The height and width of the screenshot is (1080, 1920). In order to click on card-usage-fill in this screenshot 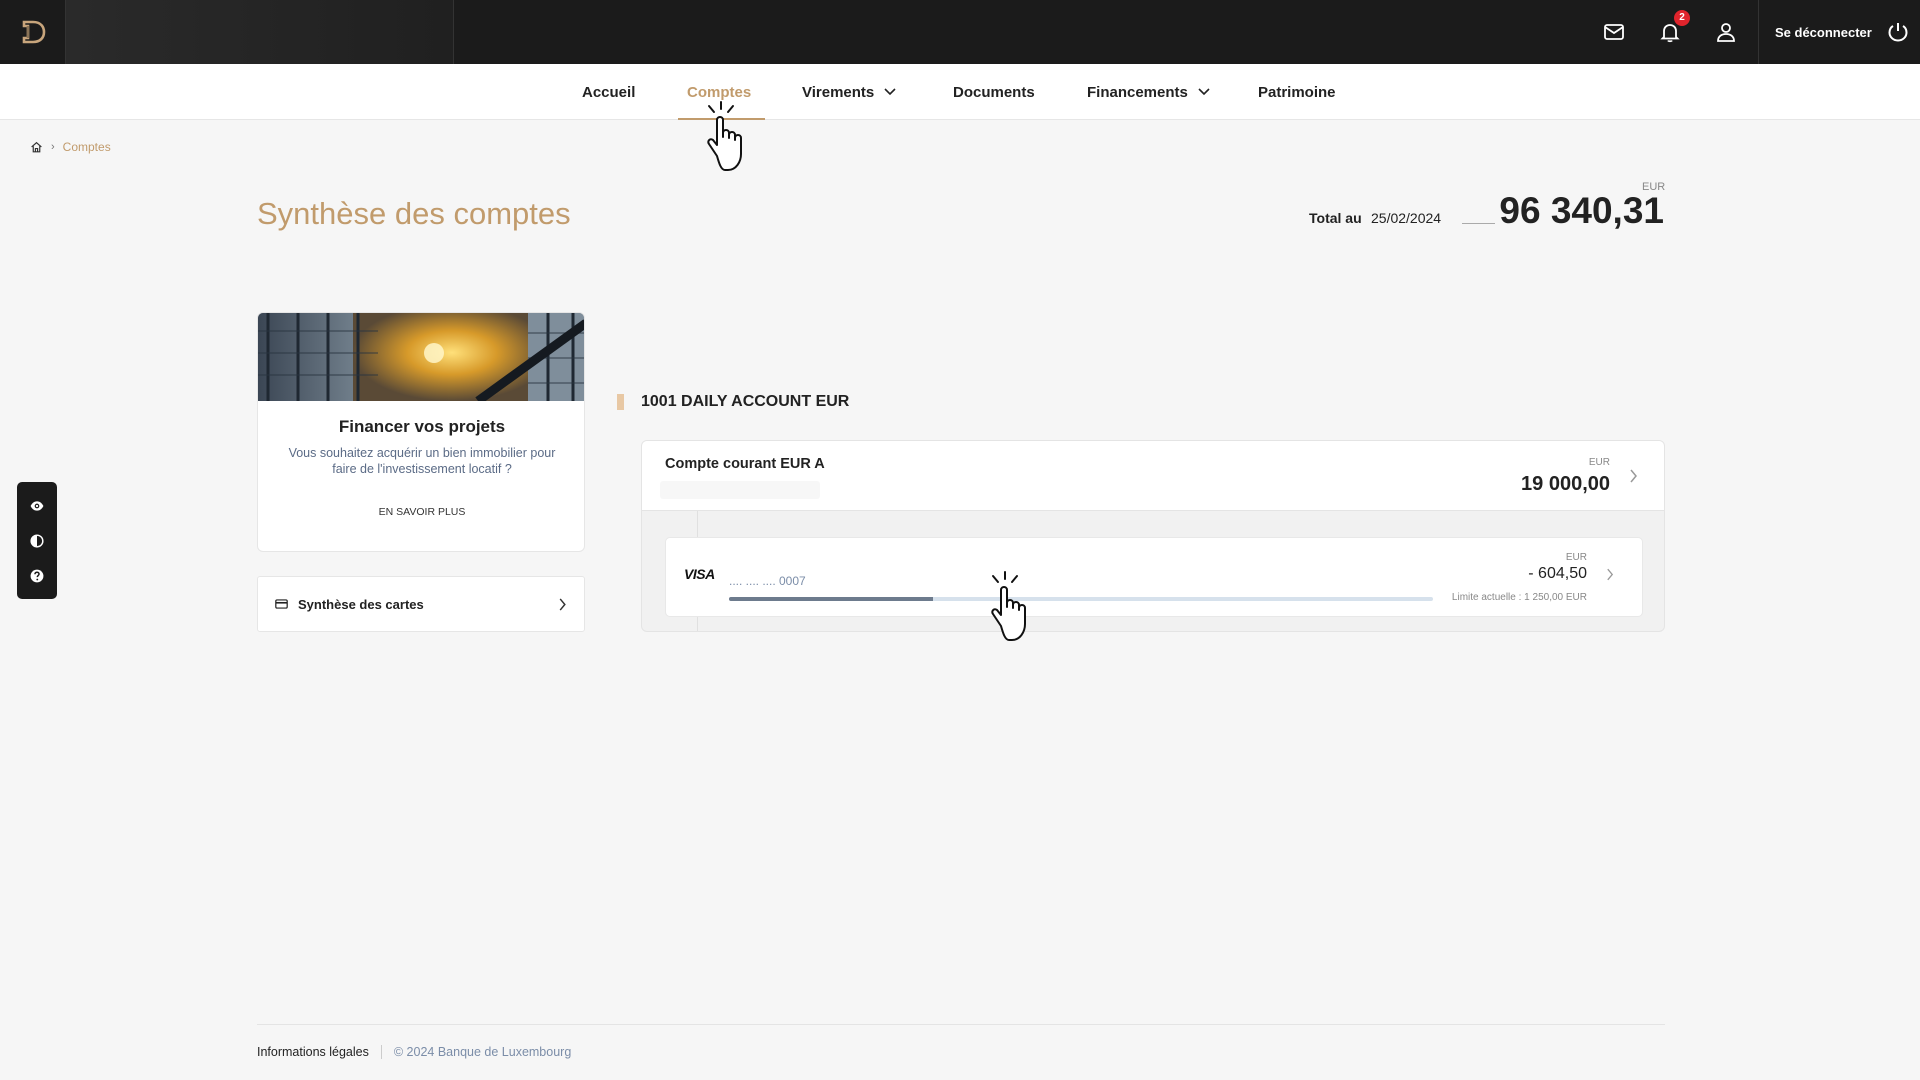, I will do `click(831, 599)`.